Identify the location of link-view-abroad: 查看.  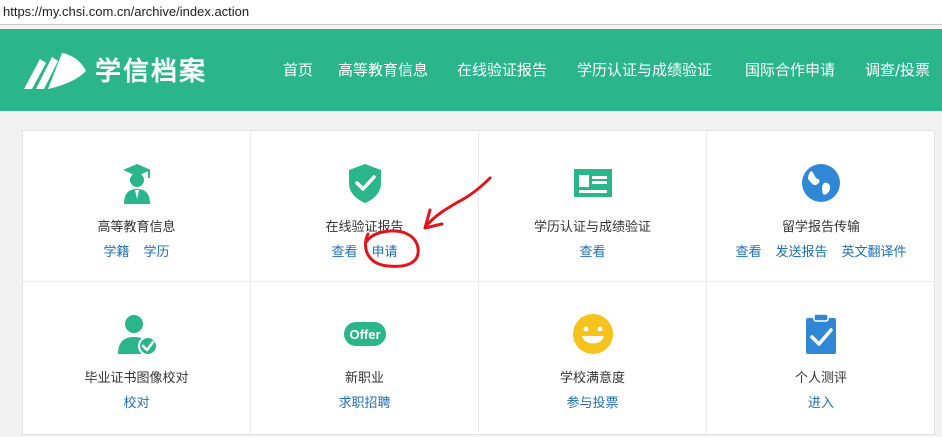
(748, 252).